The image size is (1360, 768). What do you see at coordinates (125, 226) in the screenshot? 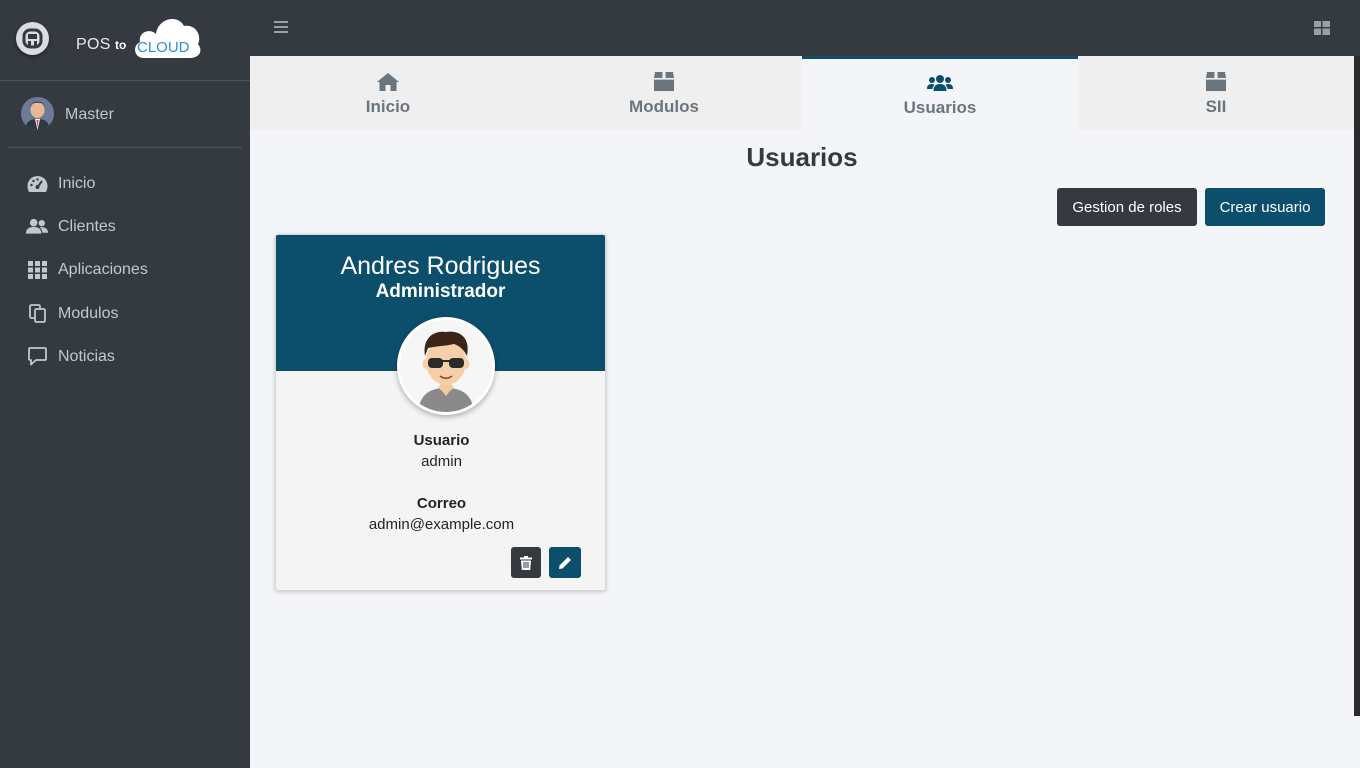
I see `sidebar-item-clientes: Clientes` at bounding box center [125, 226].